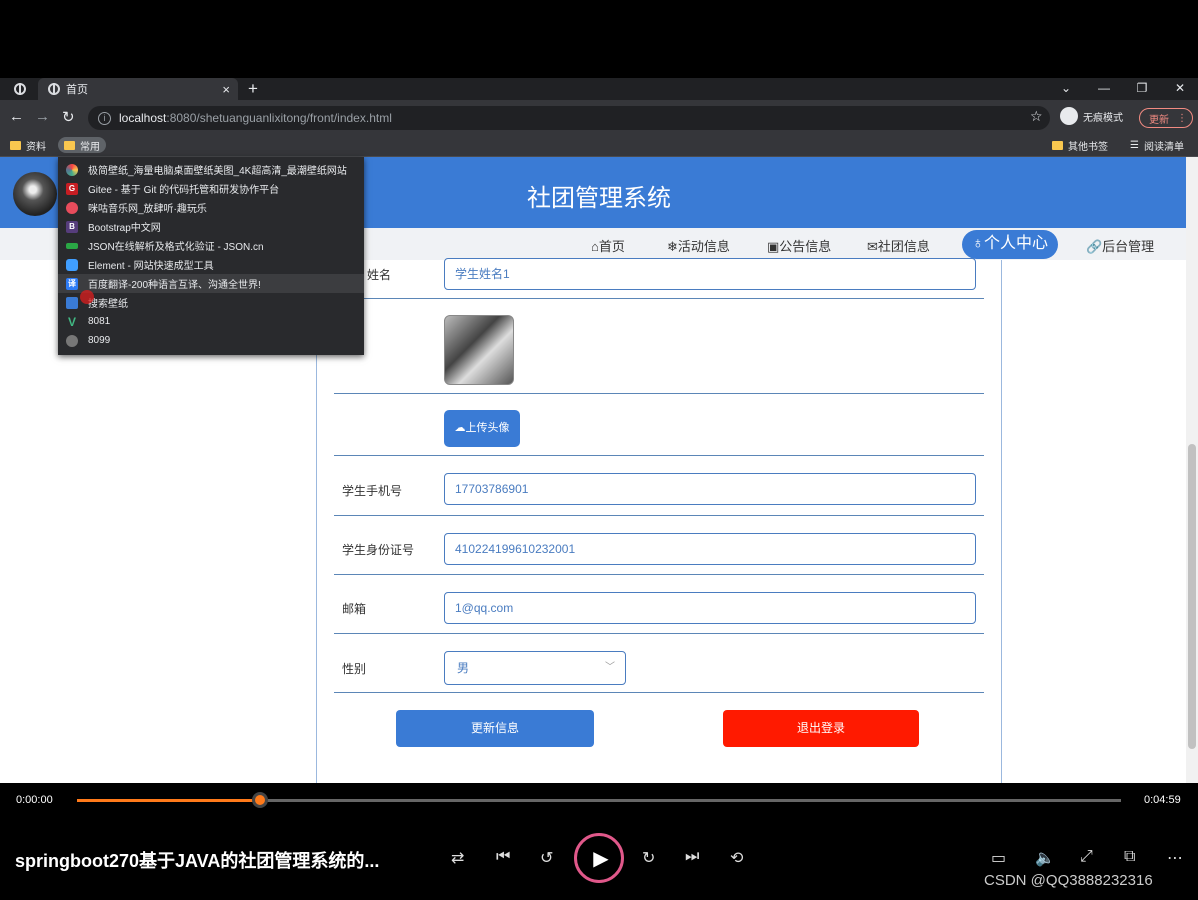 This screenshot has width=1198, height=900. What do you see at coordinates (1192, 596) in the screenshot?
I see `scrollbar-thumb` at bounding box center [1192, 596].